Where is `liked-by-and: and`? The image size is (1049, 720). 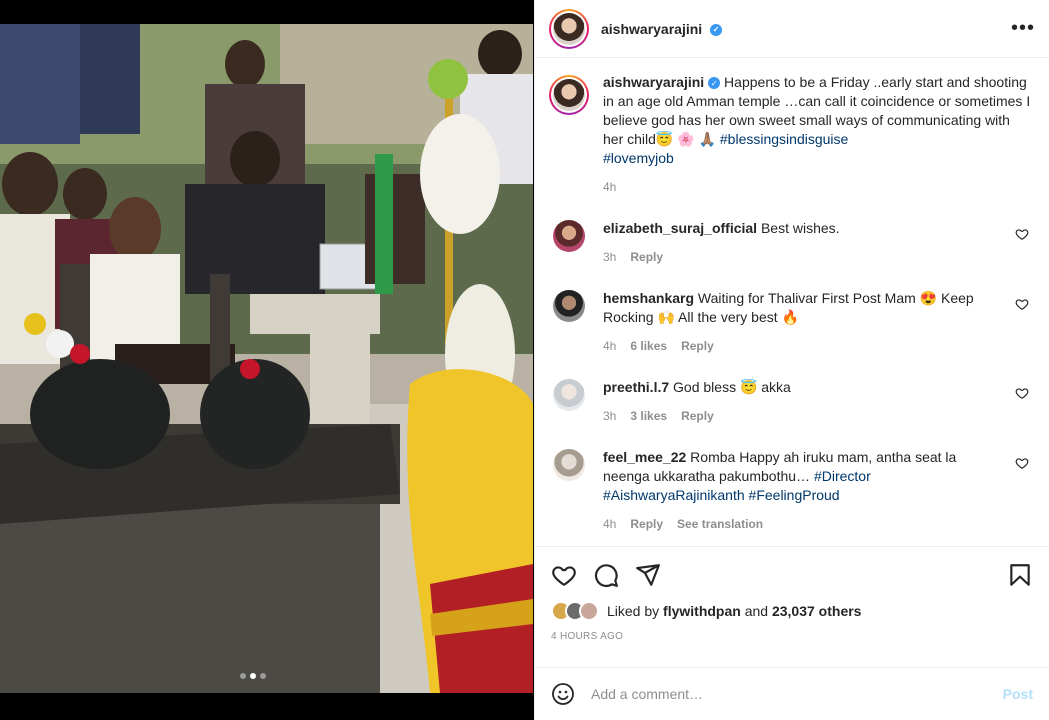 liked-by-and: and is located at coordinates (756, 611).